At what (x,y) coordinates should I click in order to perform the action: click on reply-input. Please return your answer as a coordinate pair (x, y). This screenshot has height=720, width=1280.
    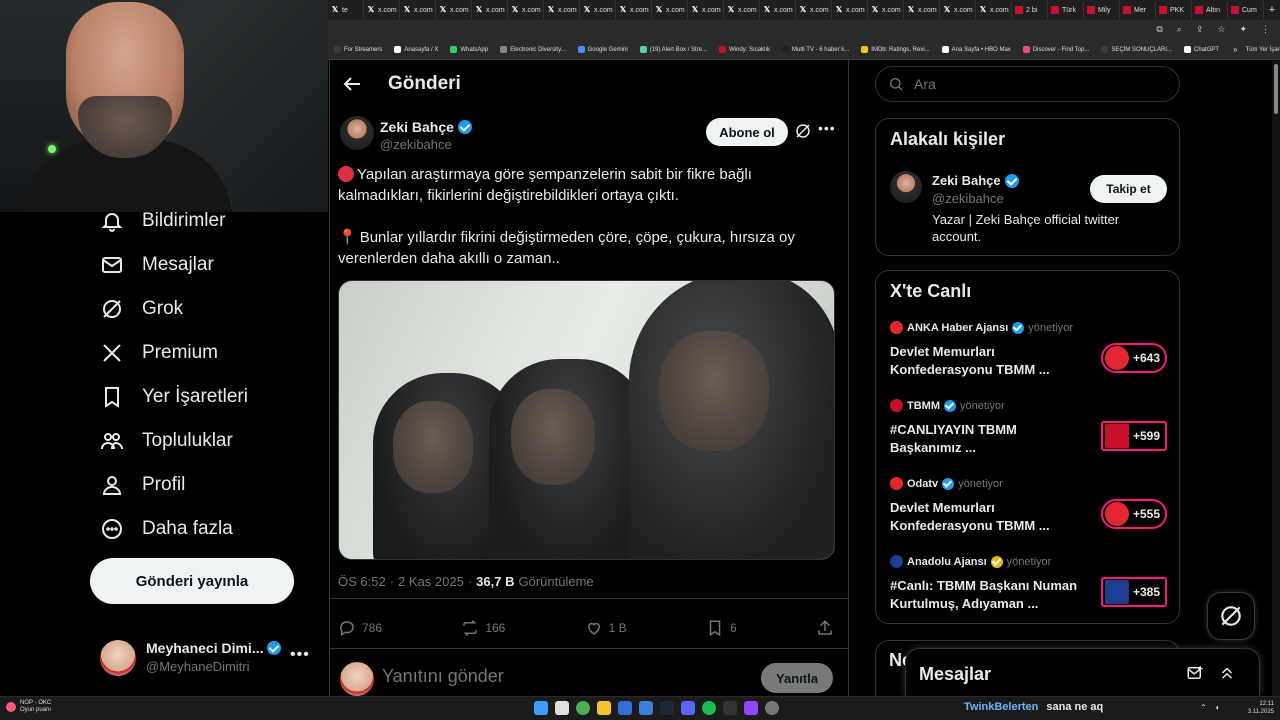
    Looking at the image, I should click on (562, 676).